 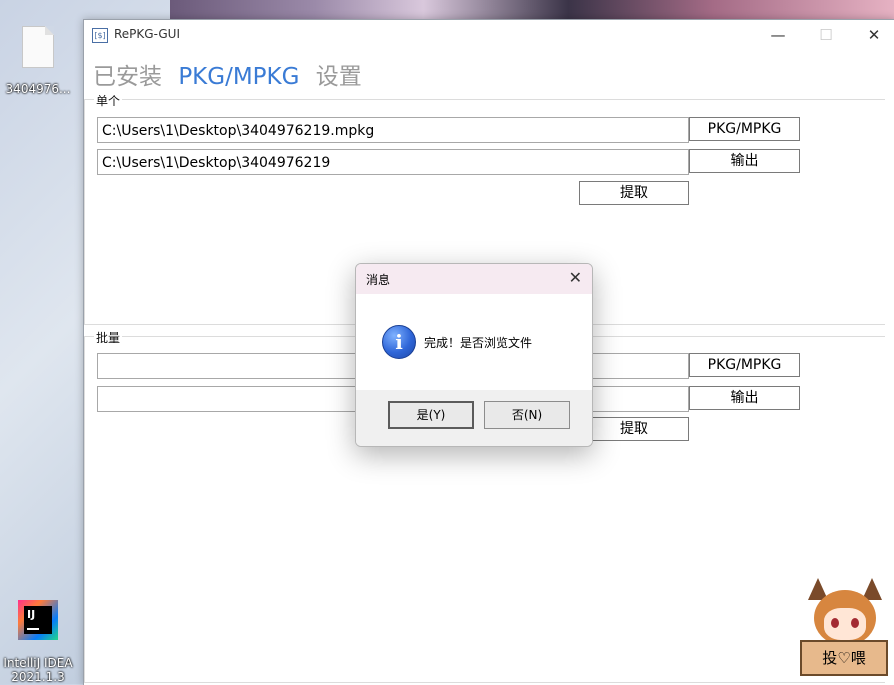 I want to click on intellij-sublabel: 2021.1.3, so click(x=38, y=677).